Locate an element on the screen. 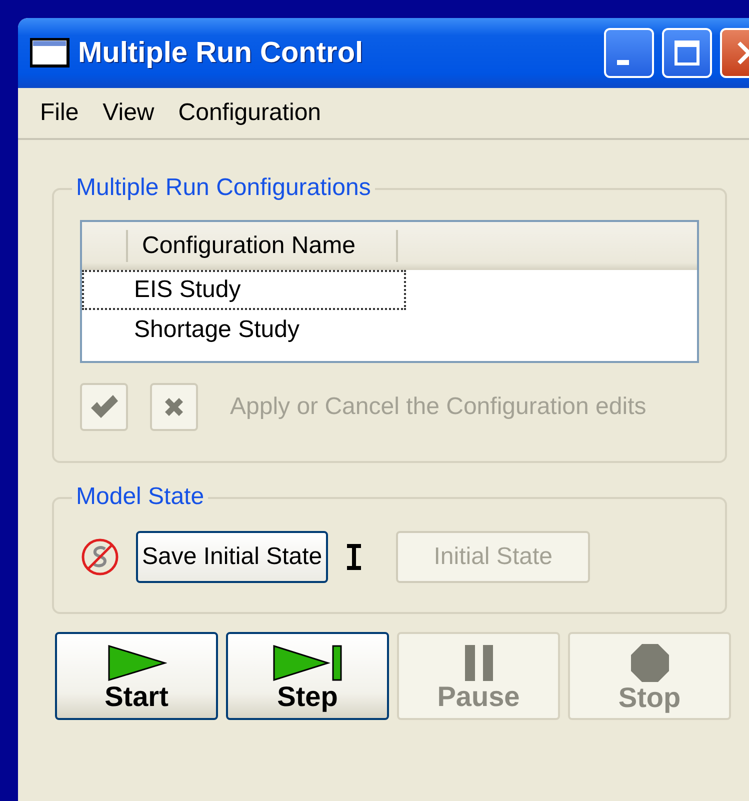 This screenshot has width=749, height=801. table-cell: Shortage Study is located at coordinates (244, 330).